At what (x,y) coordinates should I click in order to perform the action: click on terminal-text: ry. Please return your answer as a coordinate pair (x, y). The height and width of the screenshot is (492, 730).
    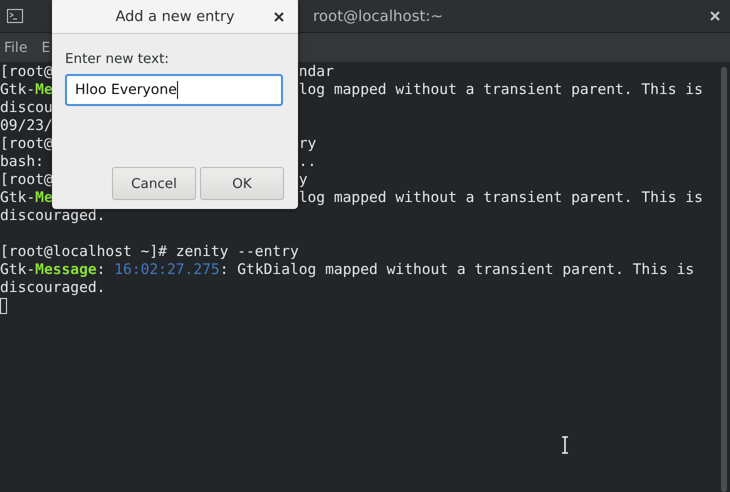
    Looking at the image, I should click on (307, 143).